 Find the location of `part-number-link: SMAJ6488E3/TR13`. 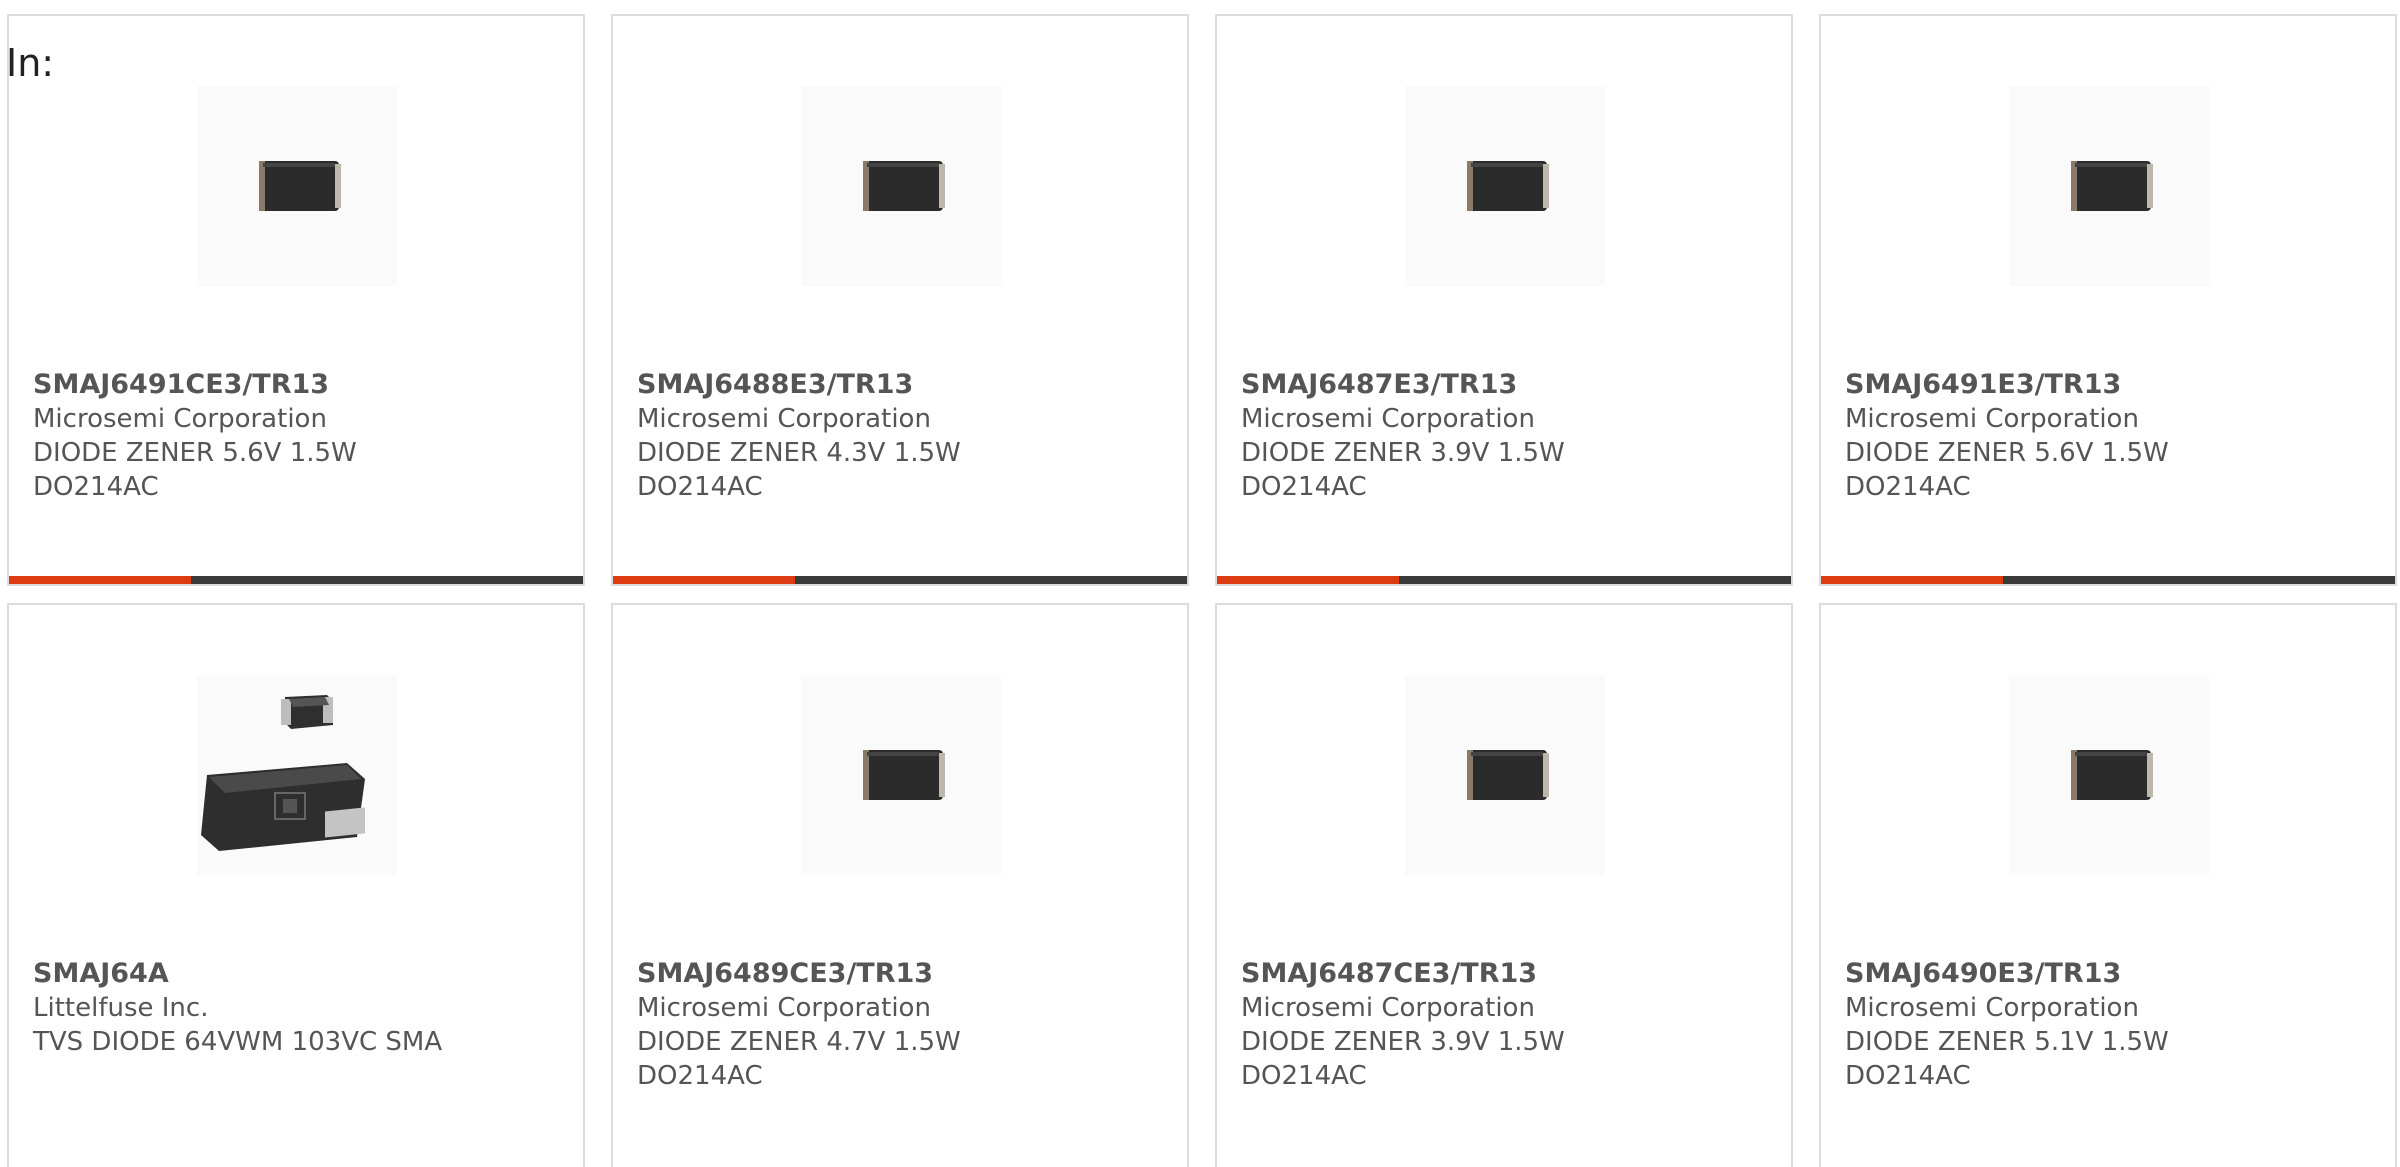

part-number-link: SMAJ6488E3/TR13 is located at coordinates (907, 385).